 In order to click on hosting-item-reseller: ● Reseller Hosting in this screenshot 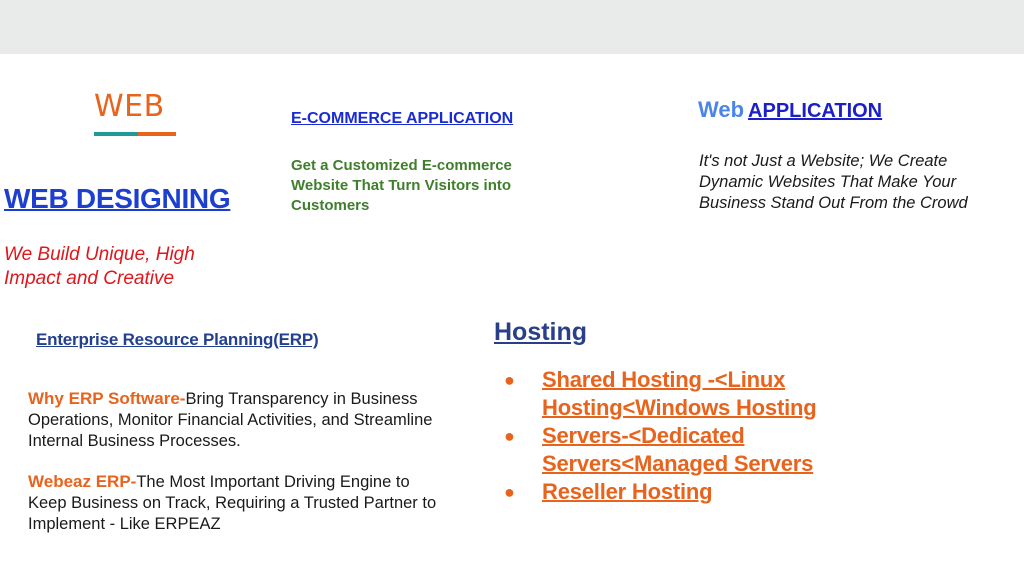, I will do `click(704, 492)`.